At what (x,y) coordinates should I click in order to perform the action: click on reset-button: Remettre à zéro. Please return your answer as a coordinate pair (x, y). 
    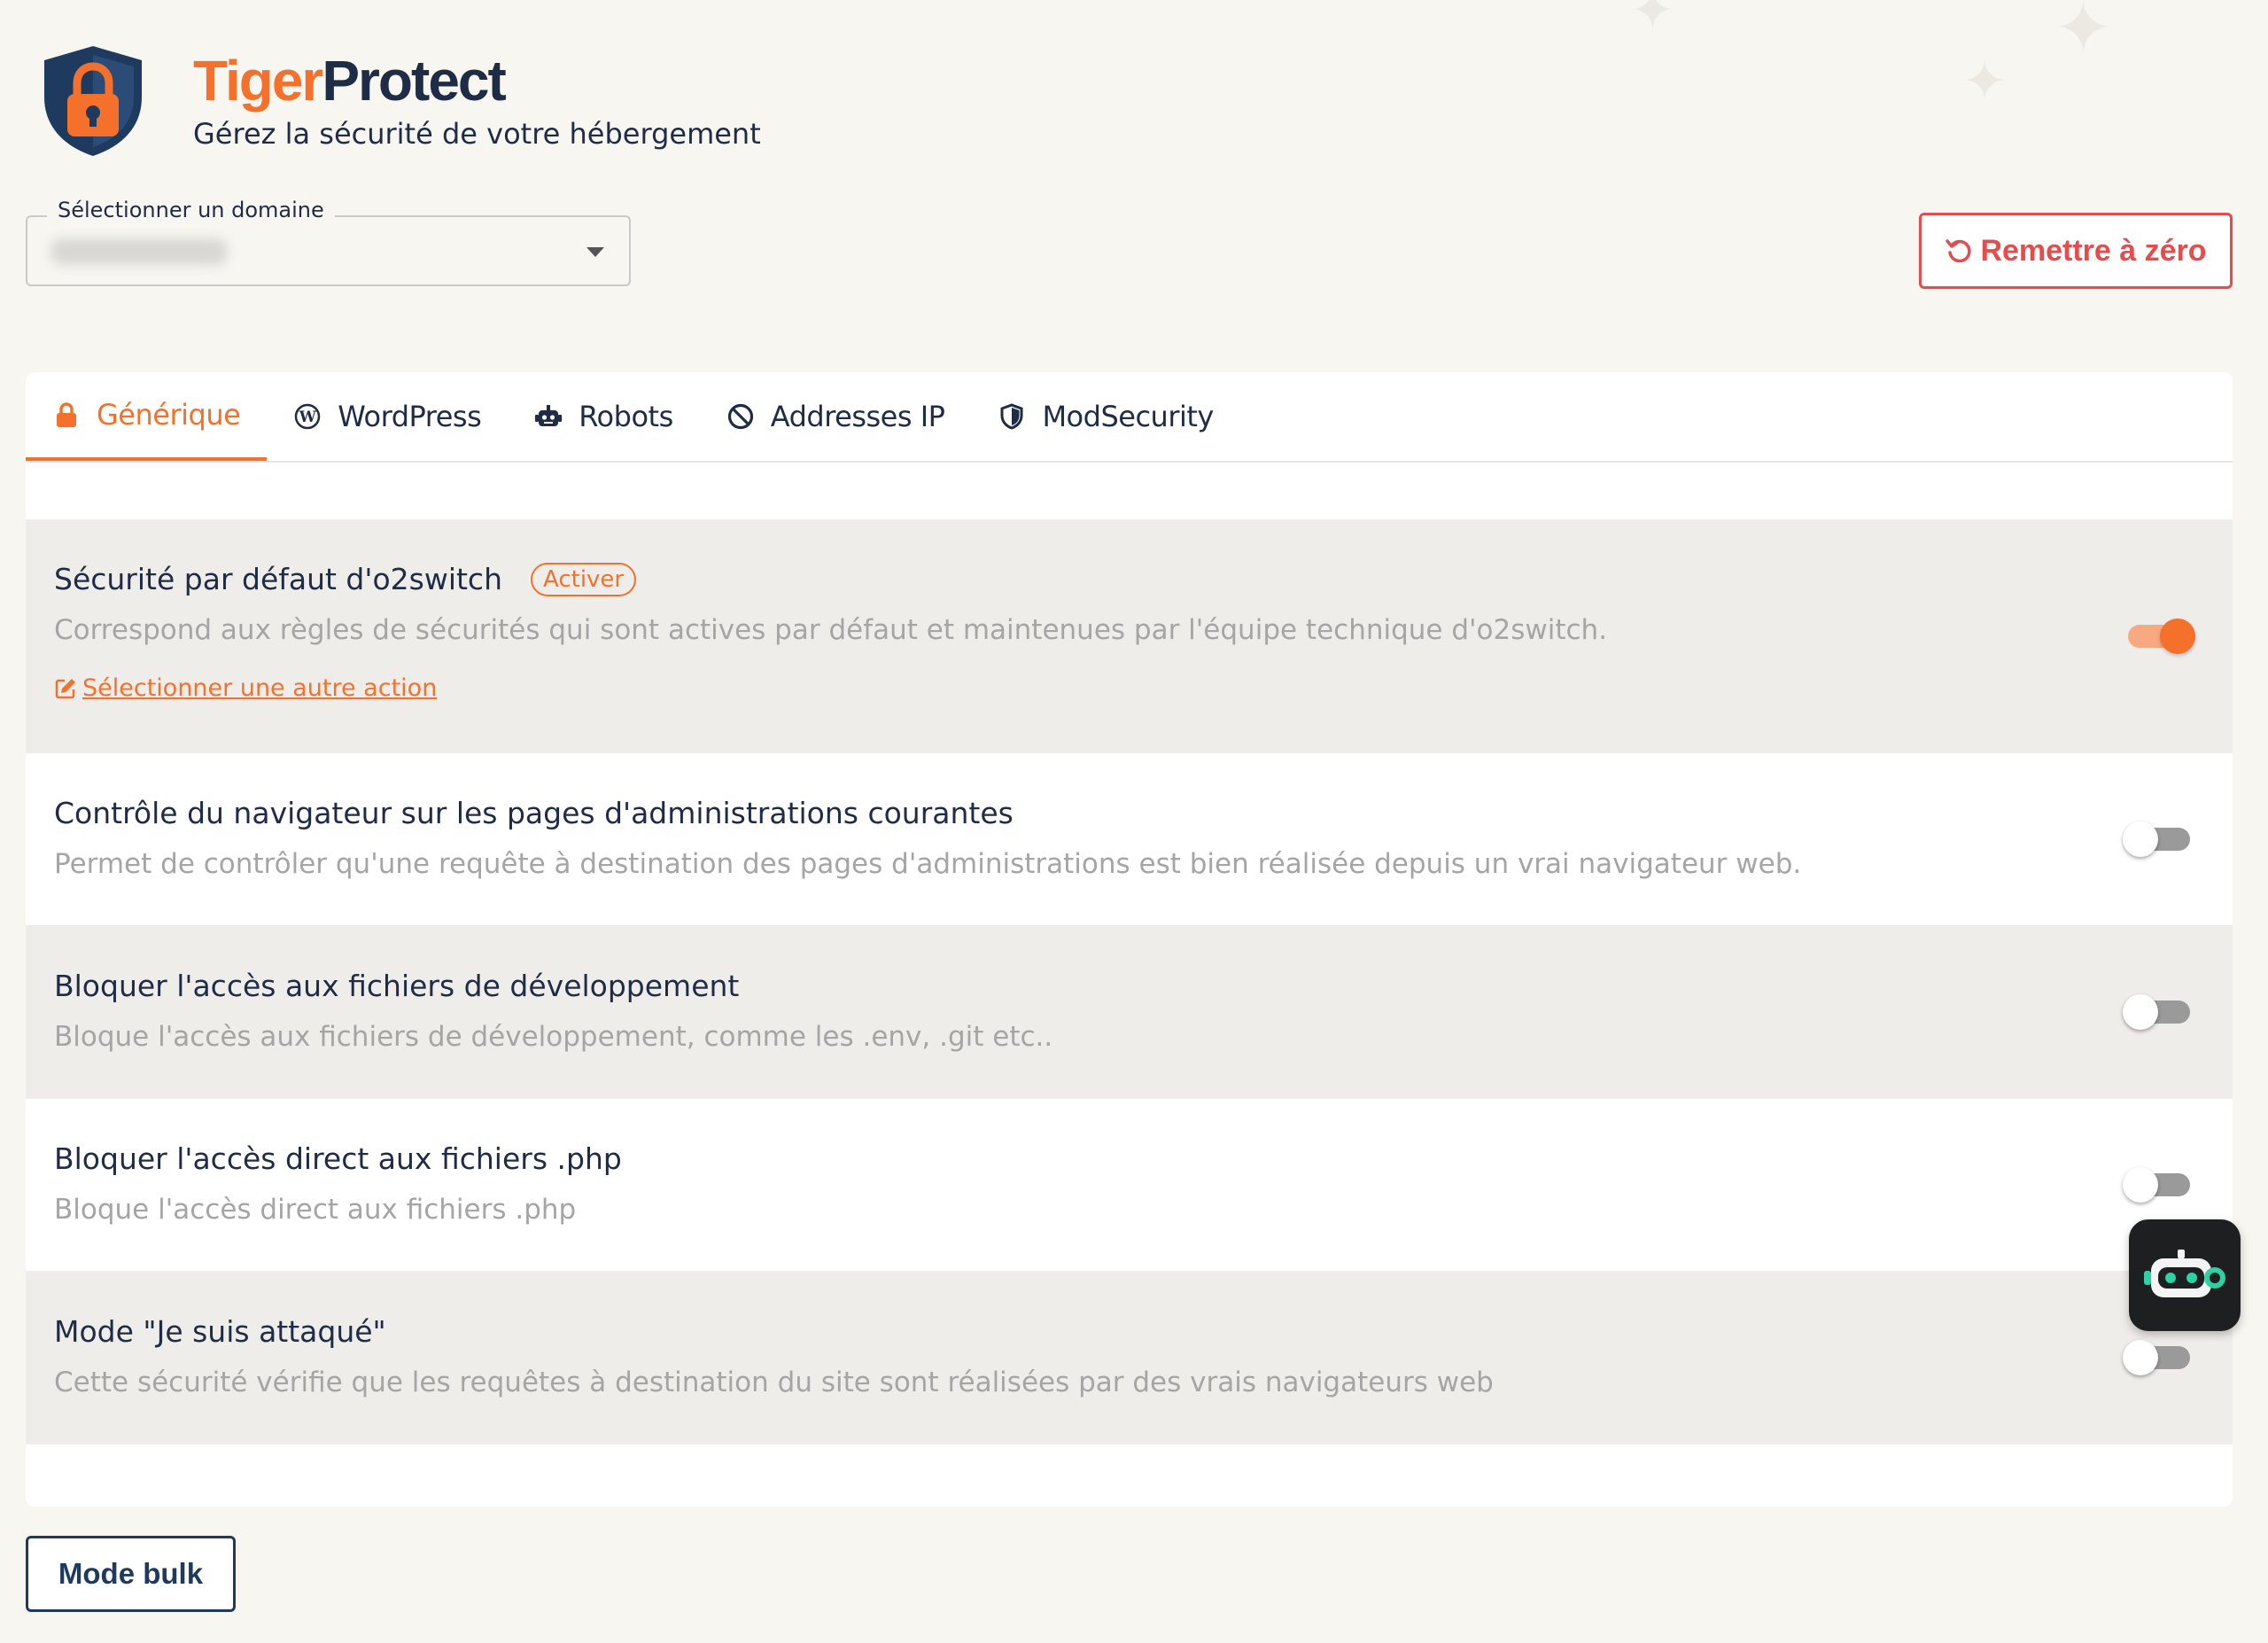
    Looking at the image, I should click on (2076, 251).